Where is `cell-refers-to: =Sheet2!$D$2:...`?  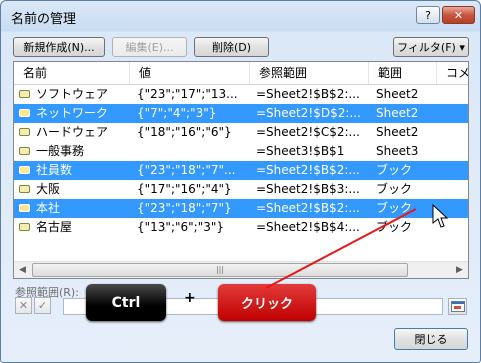 cell-refers-to: =Sheet2!$D$2:... is located at coordinates (308, 113).